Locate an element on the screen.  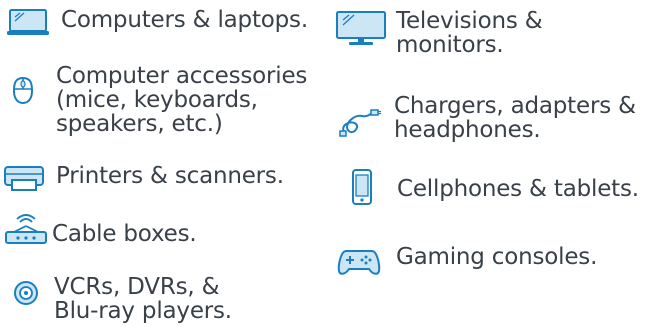
item-label-line: Televisions & is located at coordinates (469, 21).